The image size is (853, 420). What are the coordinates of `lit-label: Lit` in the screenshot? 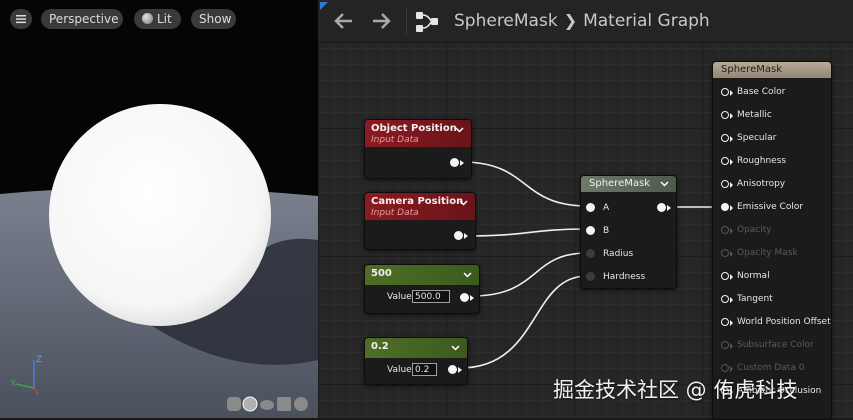 It's located at (164, 19).